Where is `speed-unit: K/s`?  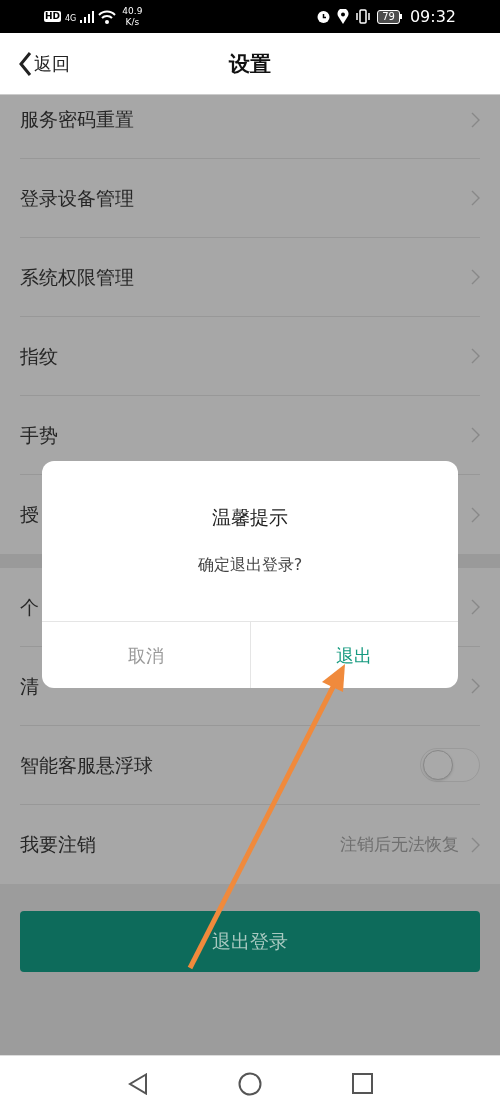
speed-unit: K/s is located at coordinates (132, 22).